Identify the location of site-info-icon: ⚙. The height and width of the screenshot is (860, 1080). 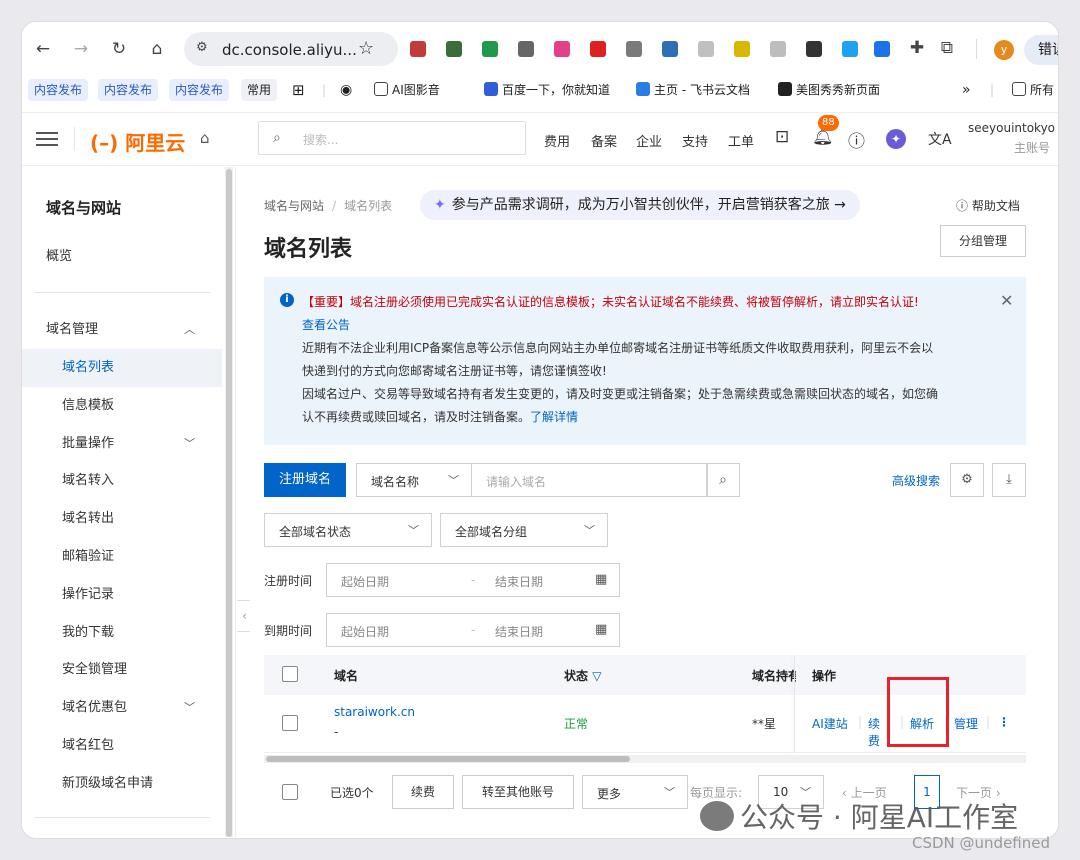
(202, 47).